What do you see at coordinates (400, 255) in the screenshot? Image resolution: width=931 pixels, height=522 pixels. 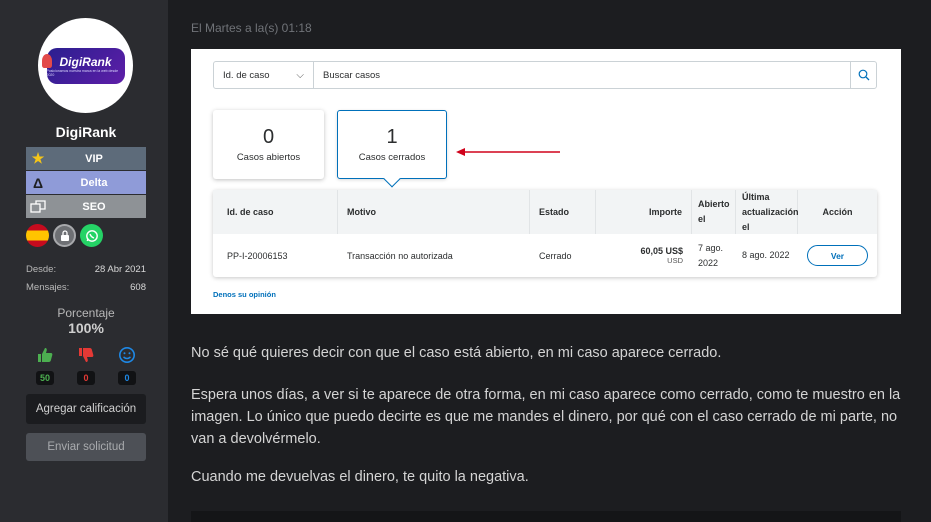 I see `cell-reason: Transacción no autorizada` at bounding box center [400, 255].